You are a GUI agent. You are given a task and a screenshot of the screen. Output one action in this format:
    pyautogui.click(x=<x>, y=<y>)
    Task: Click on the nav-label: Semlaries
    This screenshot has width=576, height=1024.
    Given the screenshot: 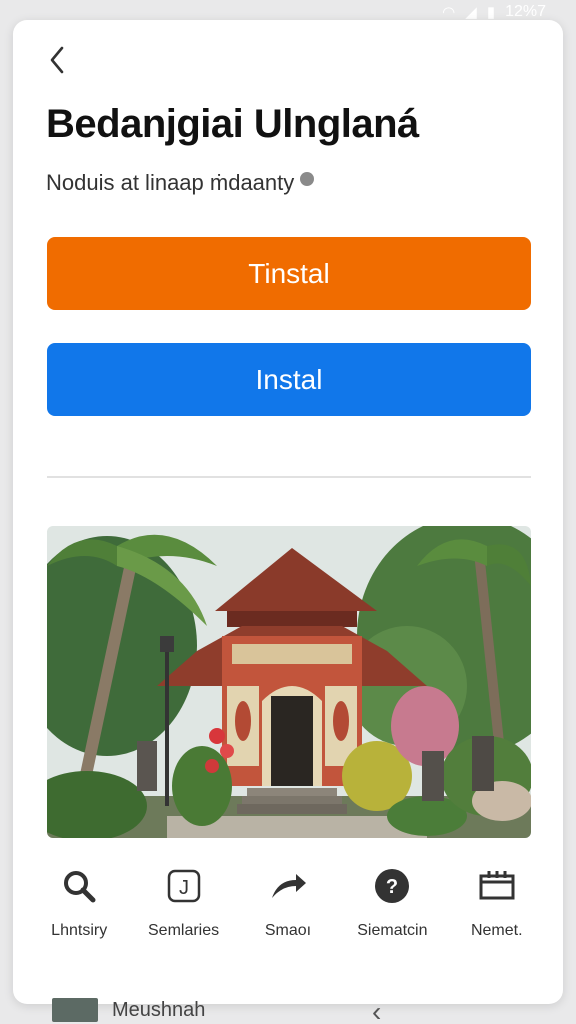 What is the action you would take?
    pyautogui.click(x=184, y=930)
    